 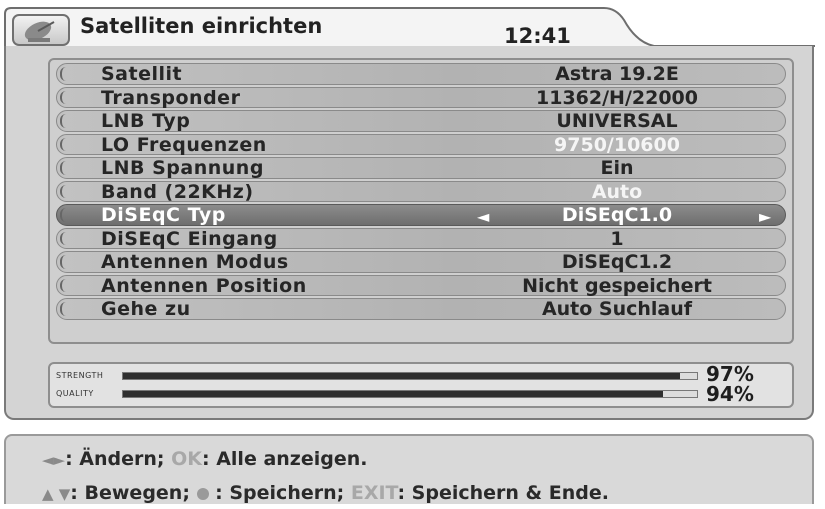 I want to click on setting-label: Gehe zu, so click(x=146, y=309).